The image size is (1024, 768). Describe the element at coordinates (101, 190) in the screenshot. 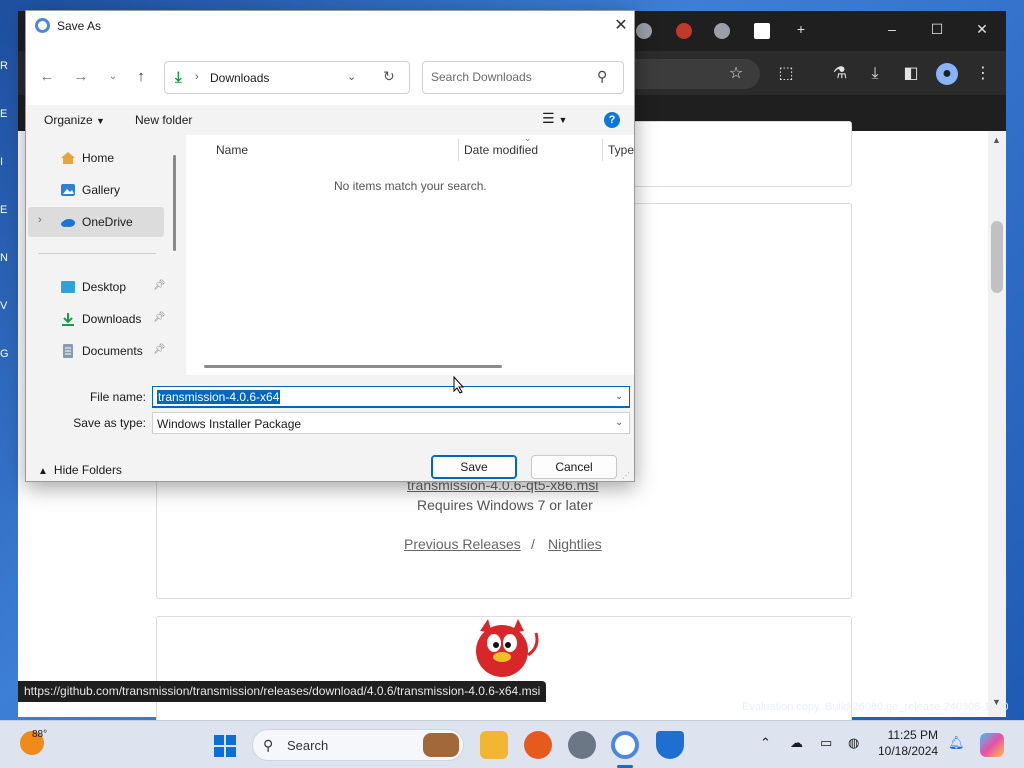

I see `nav-item-label: Gallery` at that location.